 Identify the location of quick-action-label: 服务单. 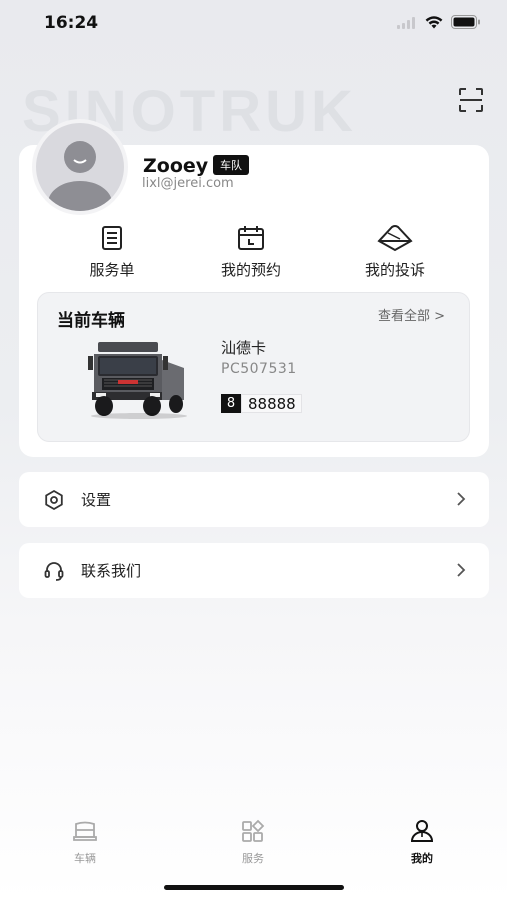
(112, 270).